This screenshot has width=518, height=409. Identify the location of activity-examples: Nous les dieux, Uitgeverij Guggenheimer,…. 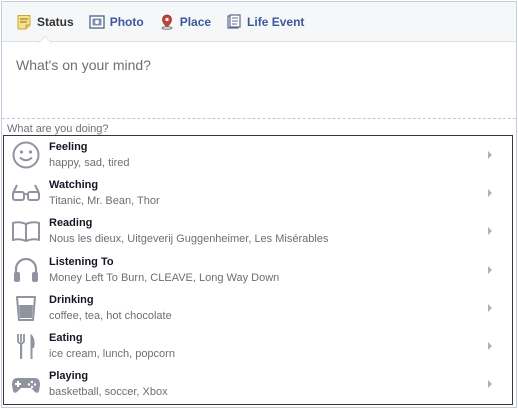
(189, 239).